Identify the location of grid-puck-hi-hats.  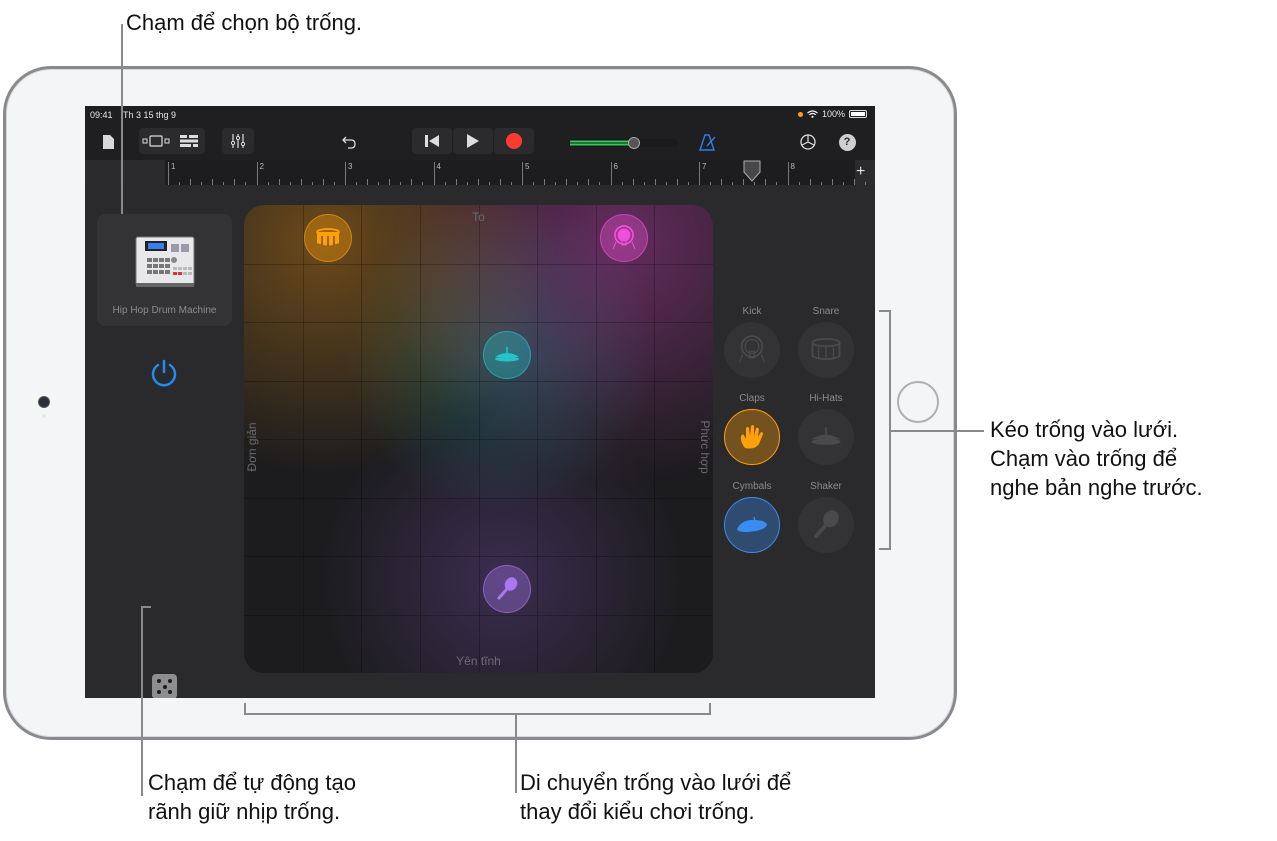
(506, 355).